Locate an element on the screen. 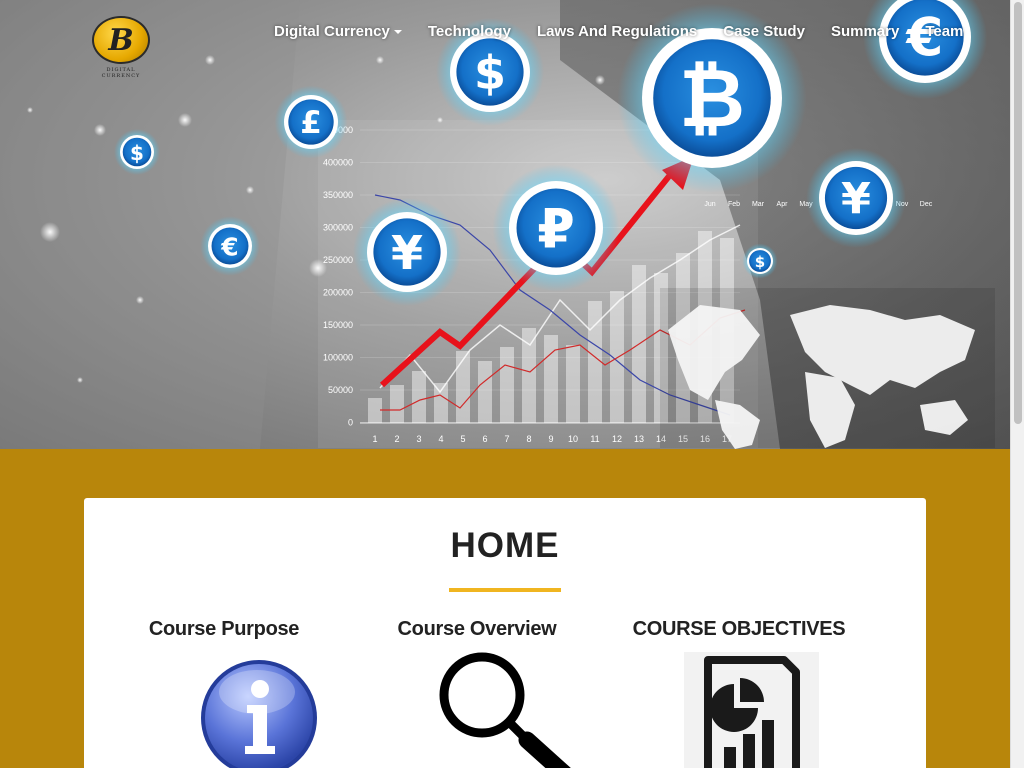  hero-y-tick: 50000 is located at coordinates (340, 390).